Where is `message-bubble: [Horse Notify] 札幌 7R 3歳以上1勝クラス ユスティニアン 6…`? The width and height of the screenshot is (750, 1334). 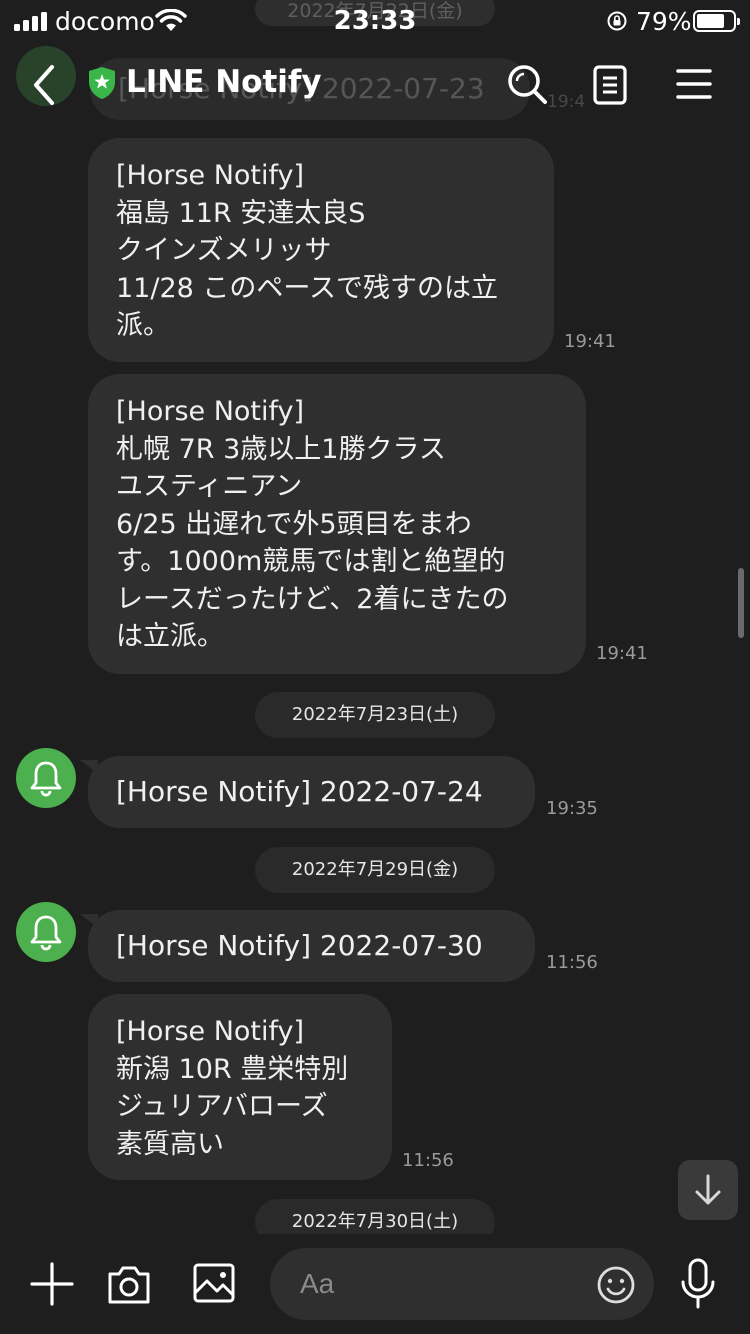
message-bubble: [Horse Notify] 札幌 7R 3歳以上1勝クラス ユスティニアン 6… is located at coordinates (337, 524).